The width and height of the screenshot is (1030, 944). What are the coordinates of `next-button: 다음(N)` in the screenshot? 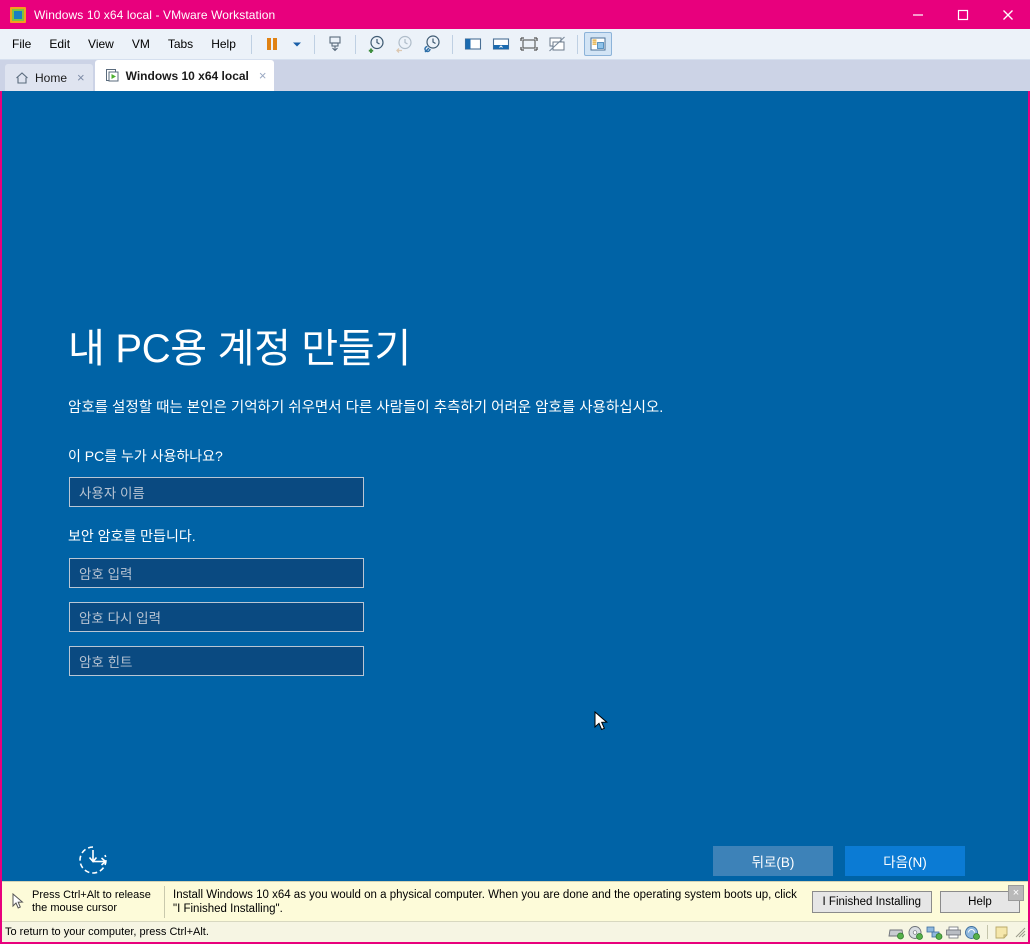 It's located at (905, 861).